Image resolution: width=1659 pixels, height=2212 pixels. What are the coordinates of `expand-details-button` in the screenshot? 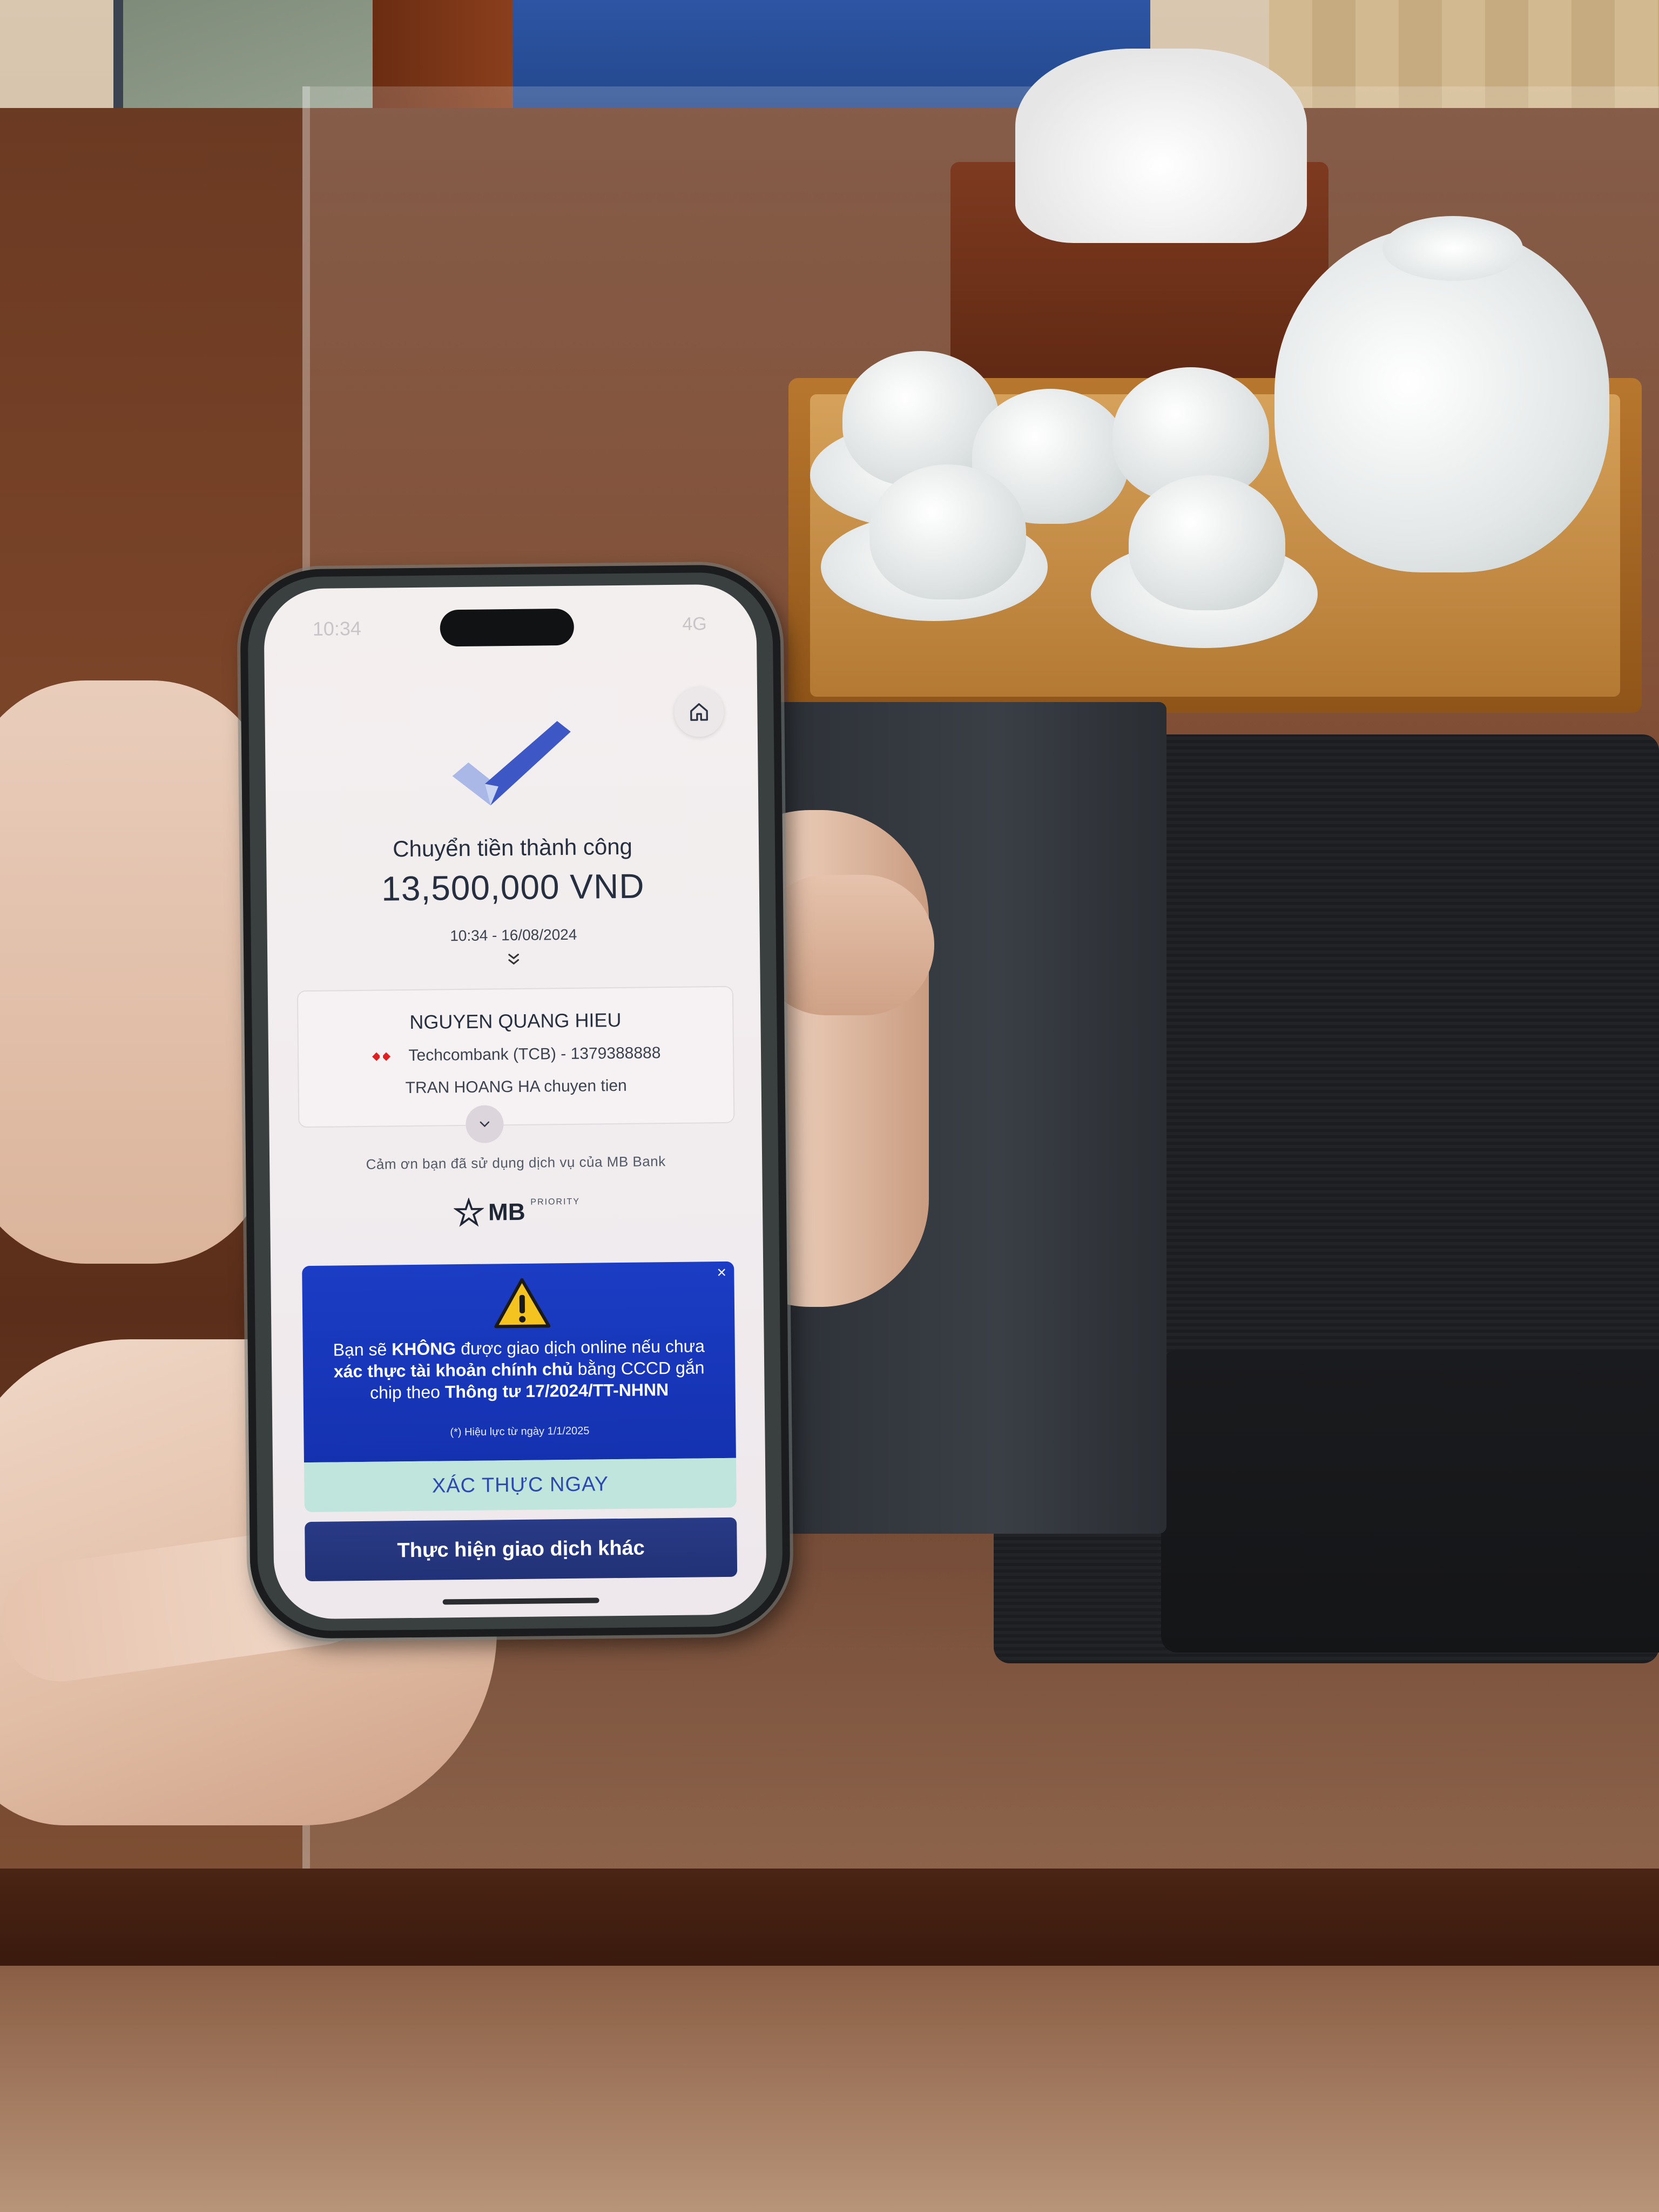 It's located at (485, 1124).